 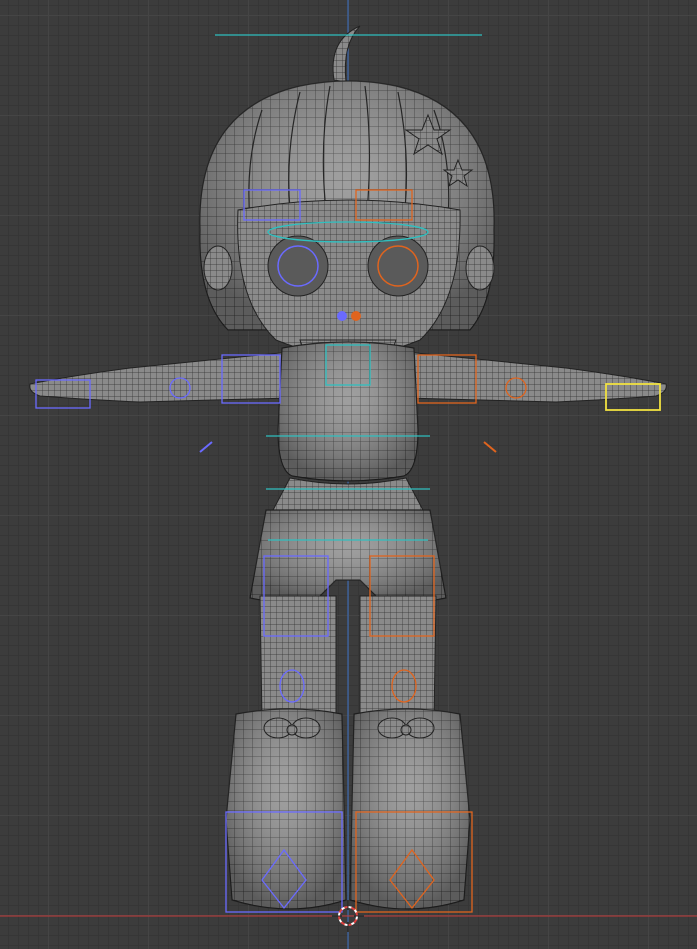 What do you see at coordinates (298, 266) in the screenshot?
I see `left-eye` at bounding box center [298, 266].